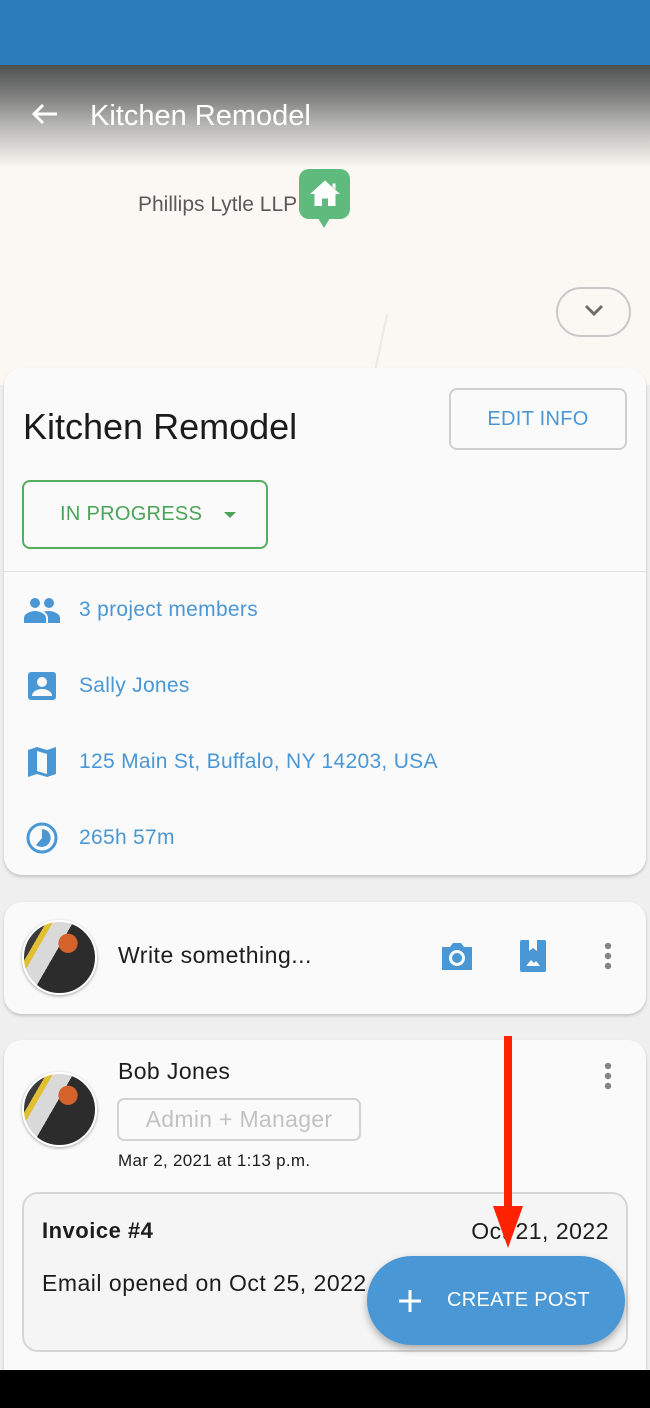 Image resolution: width=650 pixels, height=1408 pixels. I want to click on map-road, so click(381, 343).